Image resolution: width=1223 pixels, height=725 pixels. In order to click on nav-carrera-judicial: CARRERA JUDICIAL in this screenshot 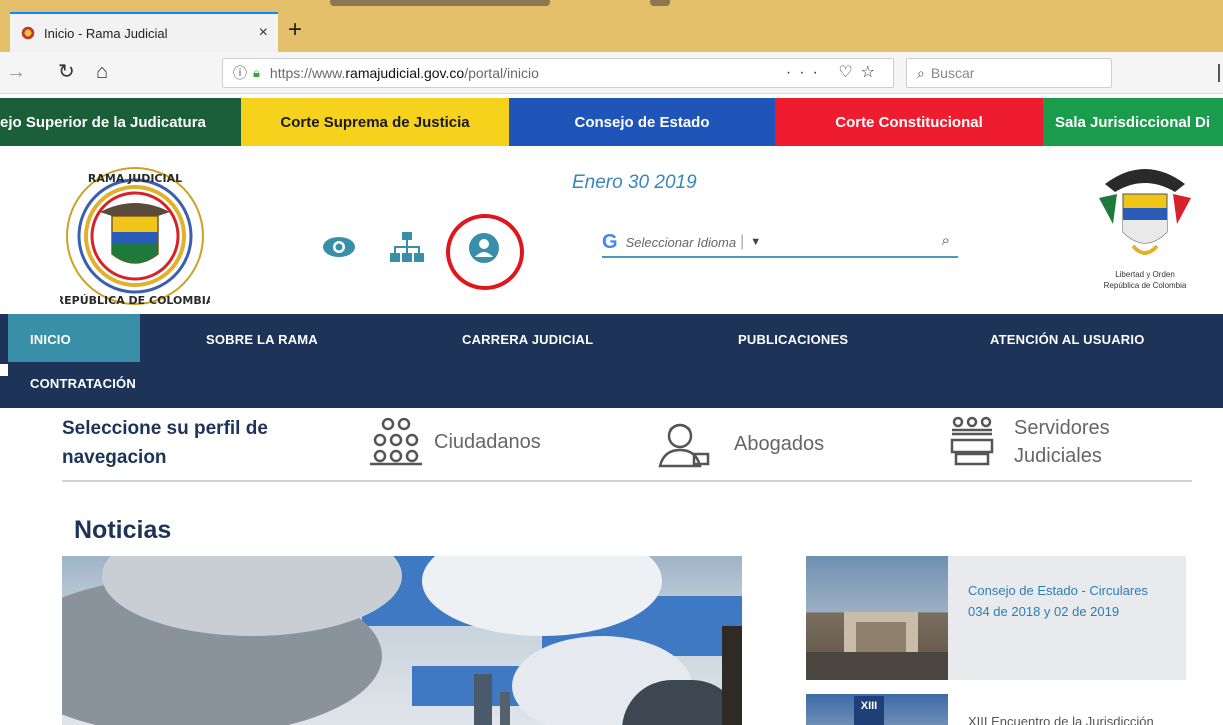, I will do `click(527, 339)`.